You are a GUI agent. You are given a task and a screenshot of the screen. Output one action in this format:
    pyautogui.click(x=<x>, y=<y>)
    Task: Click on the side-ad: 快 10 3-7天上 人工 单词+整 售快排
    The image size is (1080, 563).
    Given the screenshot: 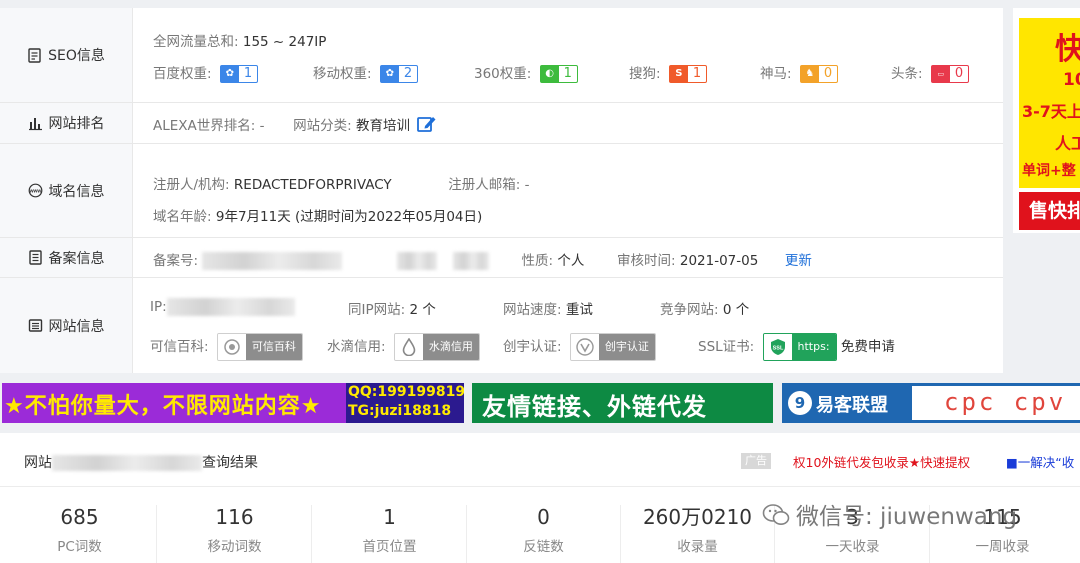 What is the action you would take?
    pyautogui.click(x=1046, y=120)
    